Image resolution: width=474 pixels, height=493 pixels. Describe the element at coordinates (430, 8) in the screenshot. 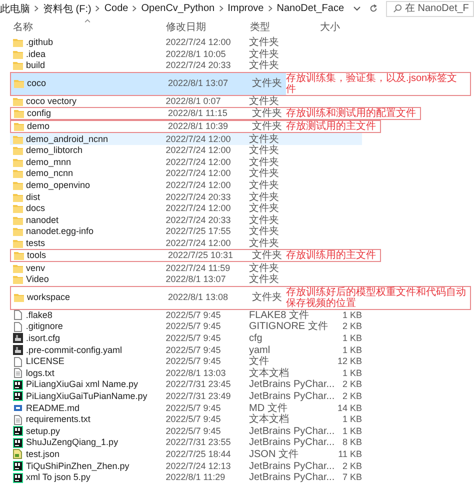

I see `search-field: 在 NanoDet_F` at that location.